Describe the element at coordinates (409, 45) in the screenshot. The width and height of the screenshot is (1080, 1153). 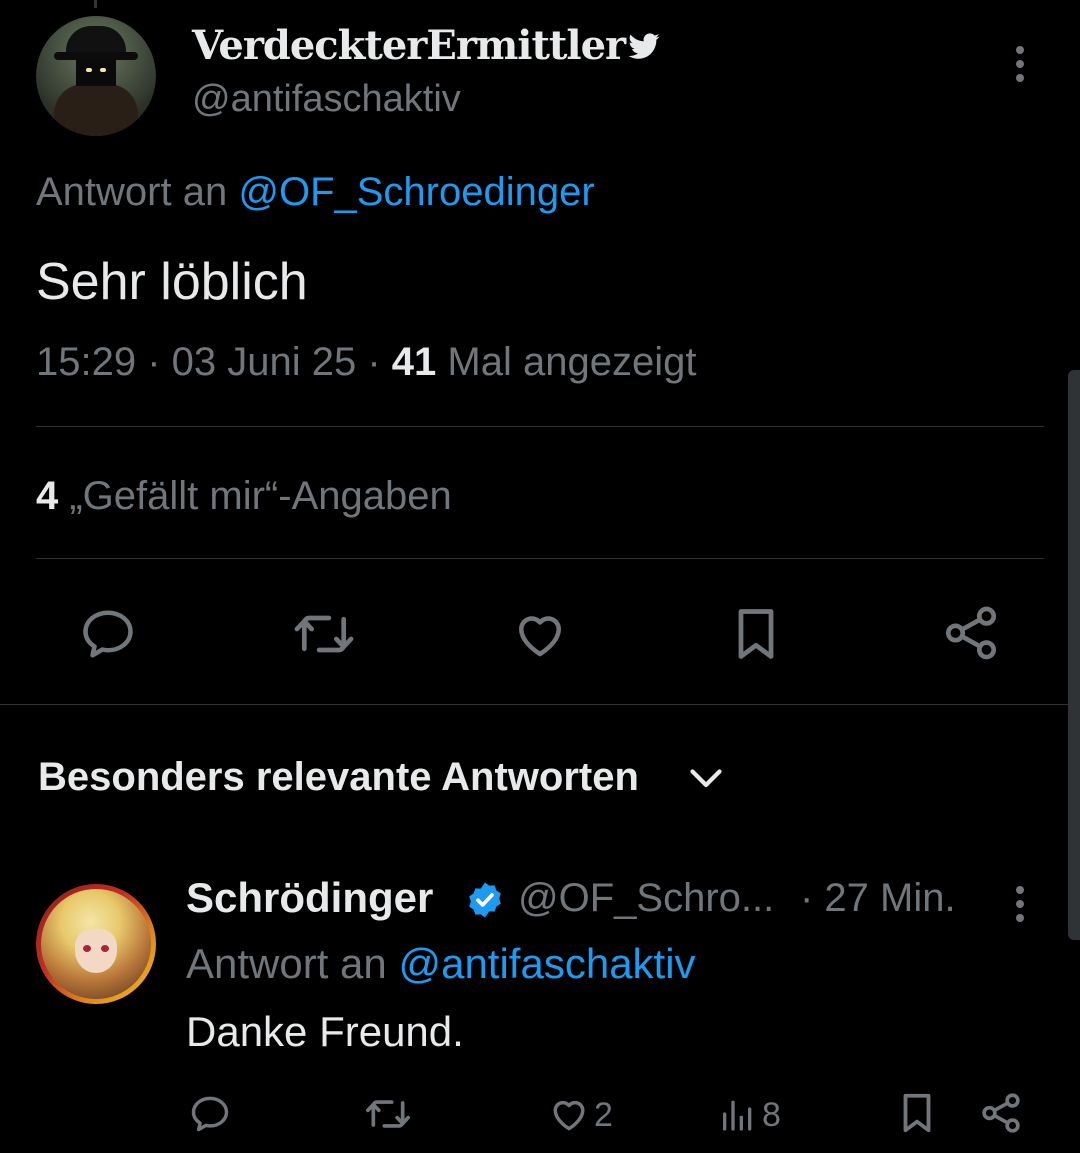
I see `author-display-name: VerdeckterErmittler` at that location.